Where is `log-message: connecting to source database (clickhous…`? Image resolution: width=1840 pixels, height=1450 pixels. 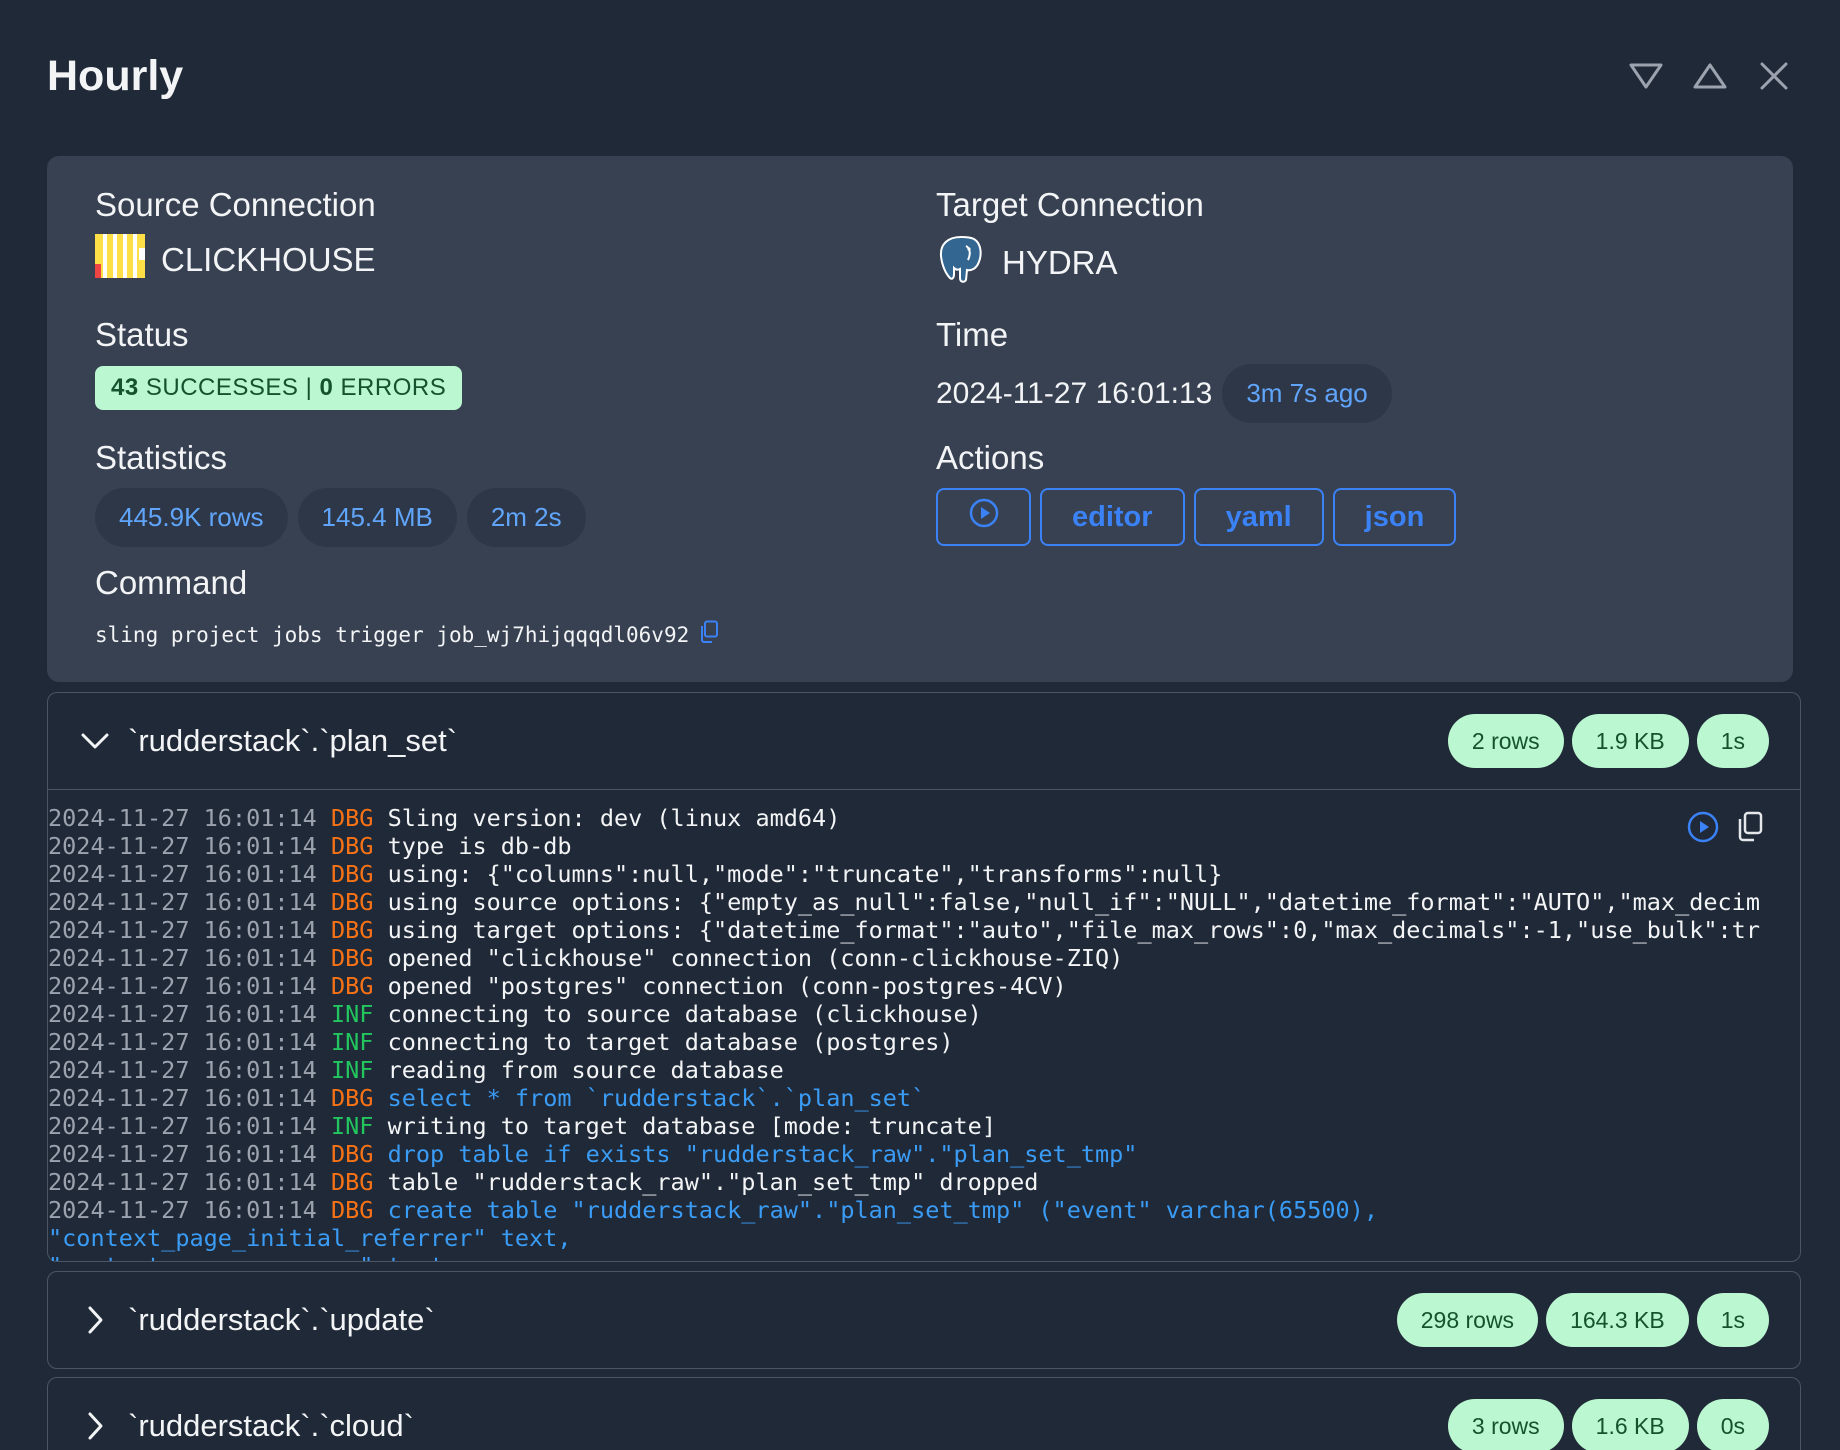 log-message: connecting to source database (clickhous… is located at coordinates (684, 1014).